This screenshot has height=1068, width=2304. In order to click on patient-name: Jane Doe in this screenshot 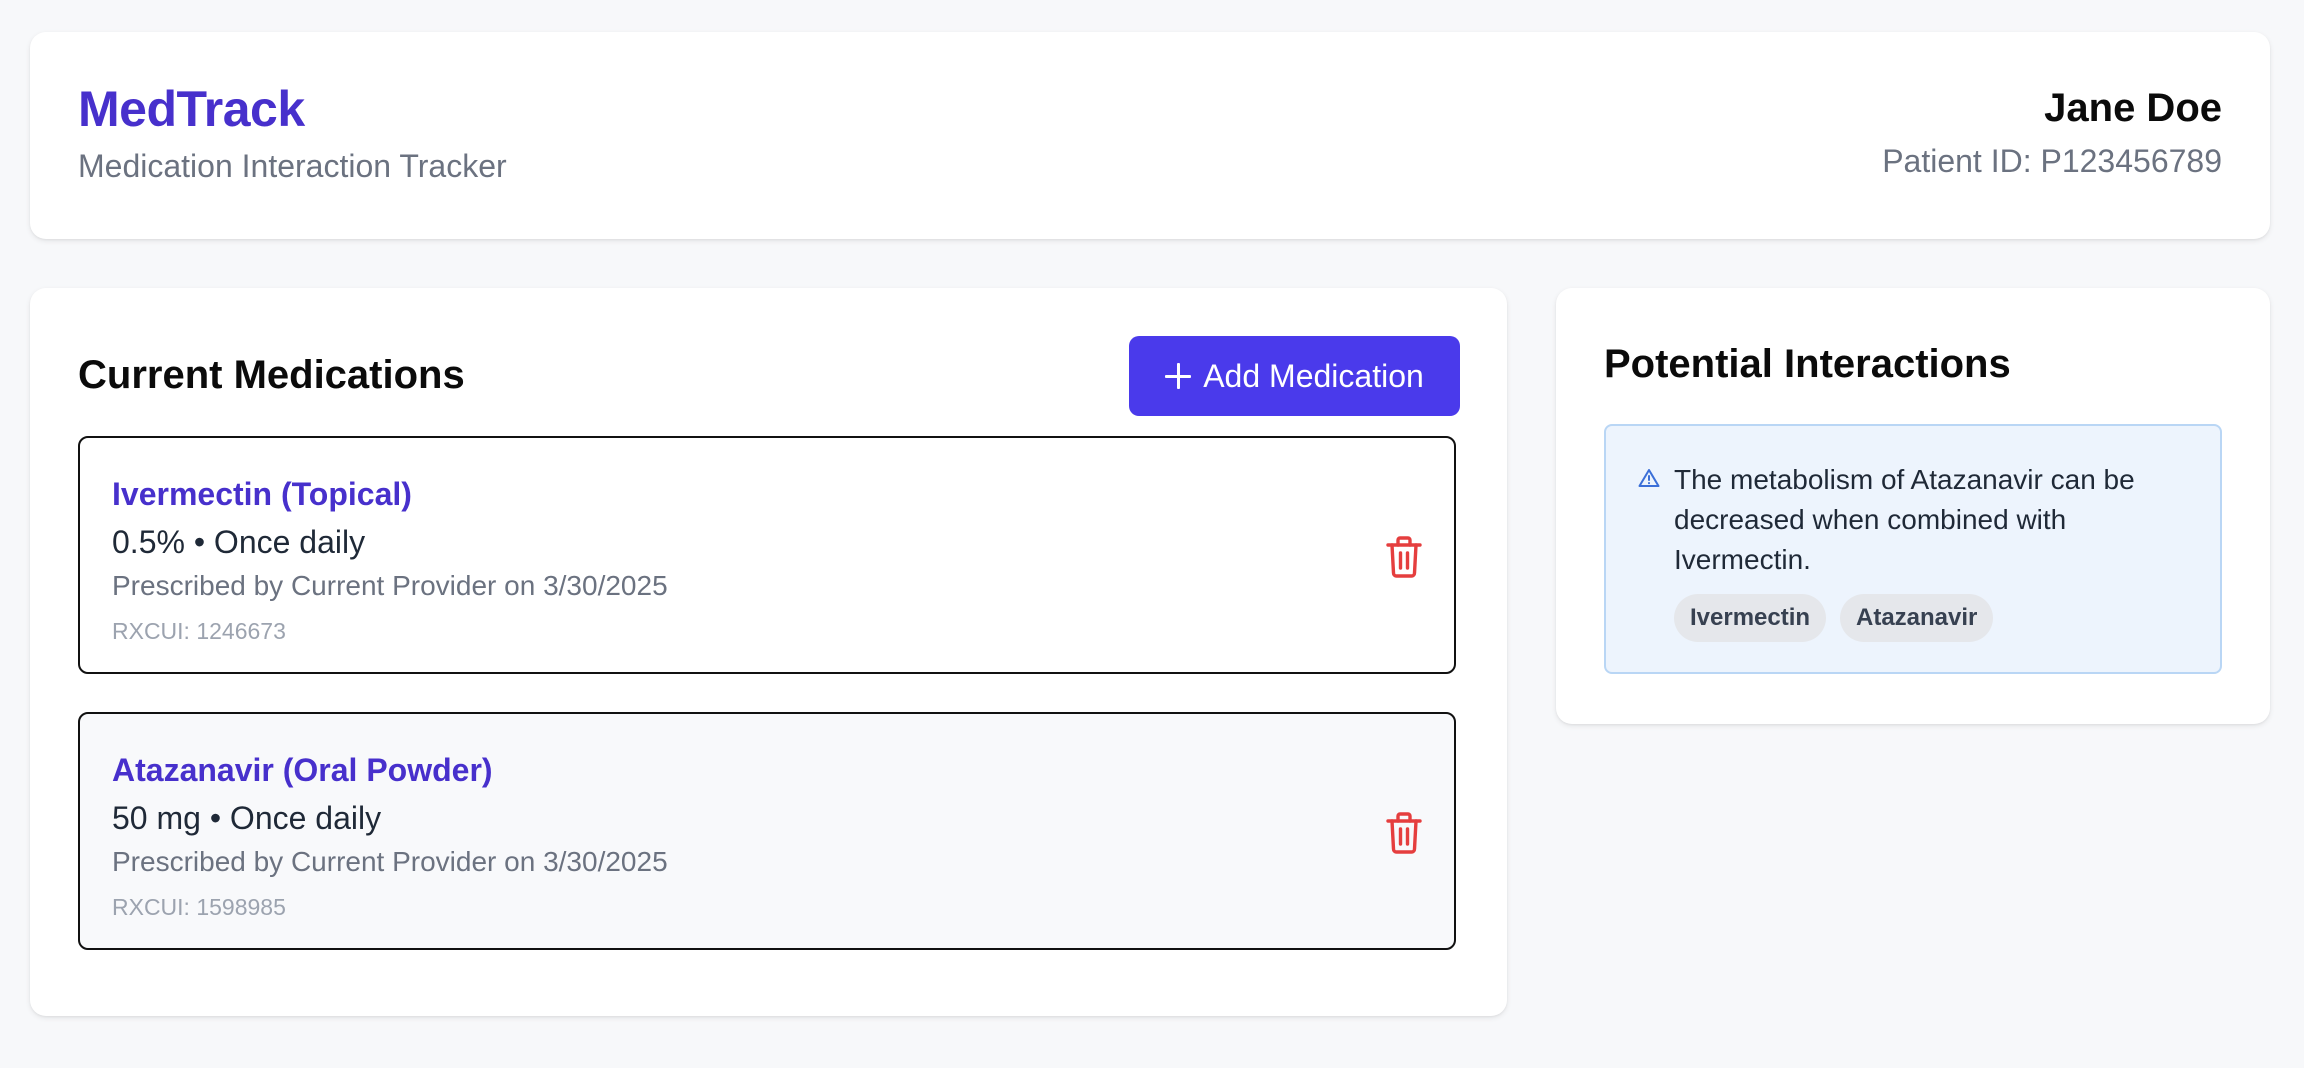, I will do `click(2133, 108)`.